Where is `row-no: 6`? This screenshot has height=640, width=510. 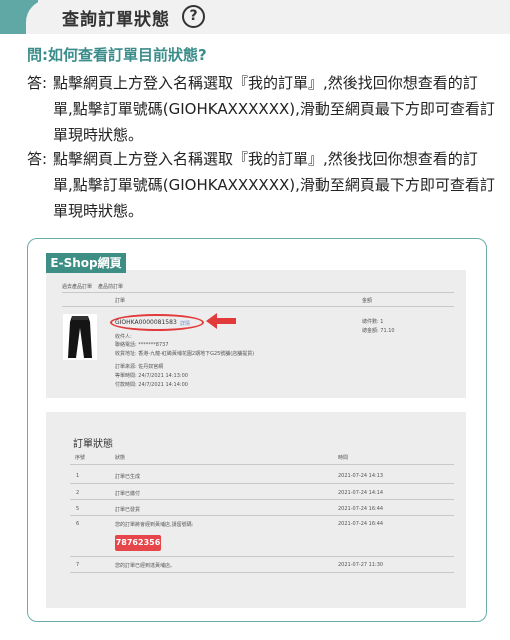
row-no: 6 is located at coordinates (78, 524).